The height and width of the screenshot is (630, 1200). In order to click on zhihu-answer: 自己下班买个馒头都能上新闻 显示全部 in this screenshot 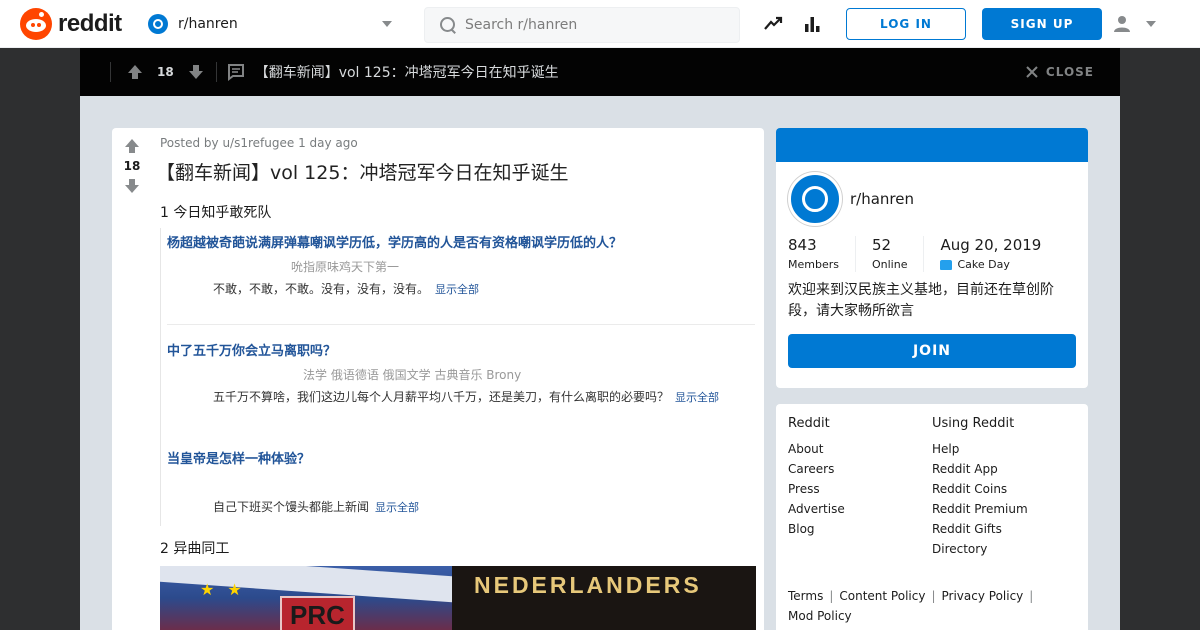, I will do `click(316, 506)`.